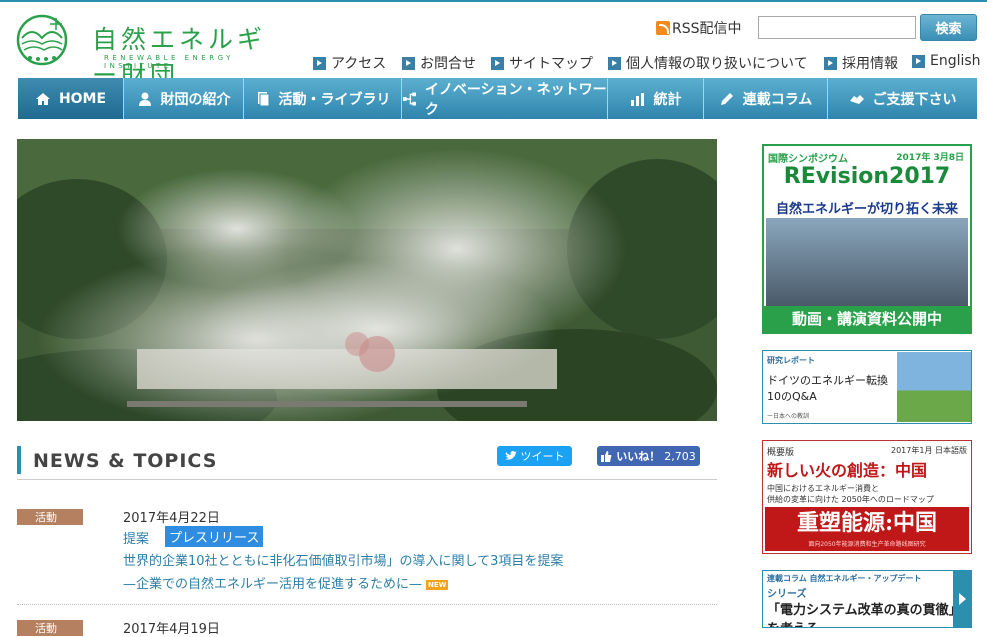 The height and width of the screenshot is (637, 987). Describe the element at coordinates (656, 98) in the screenshot. I see `nav-statistics: 統計` at that location.